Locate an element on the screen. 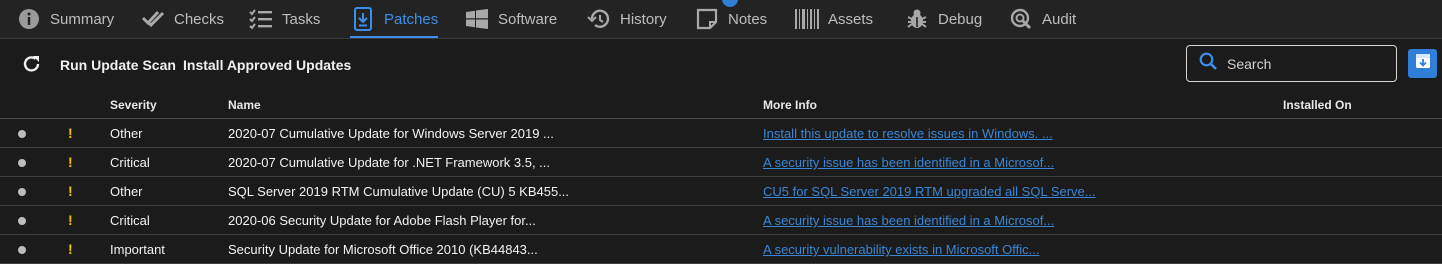 The image size is (1442, 264). tab-checks: Checks is located at coordinates (182, 19).